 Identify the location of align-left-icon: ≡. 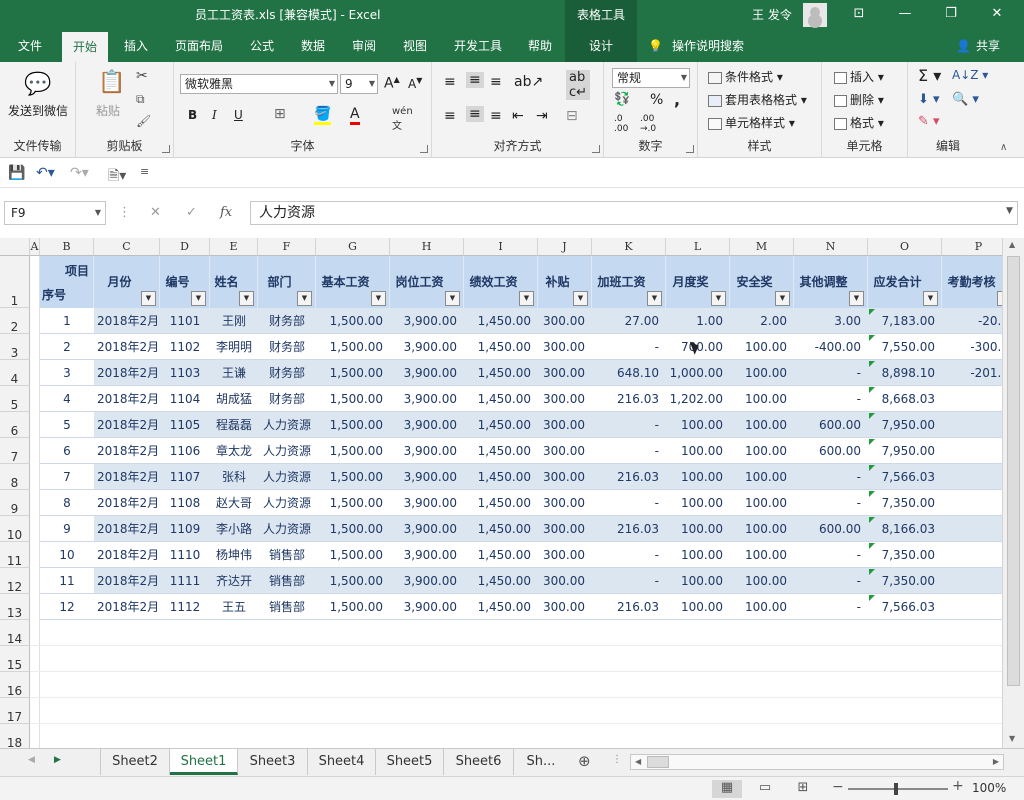
(450, 116).